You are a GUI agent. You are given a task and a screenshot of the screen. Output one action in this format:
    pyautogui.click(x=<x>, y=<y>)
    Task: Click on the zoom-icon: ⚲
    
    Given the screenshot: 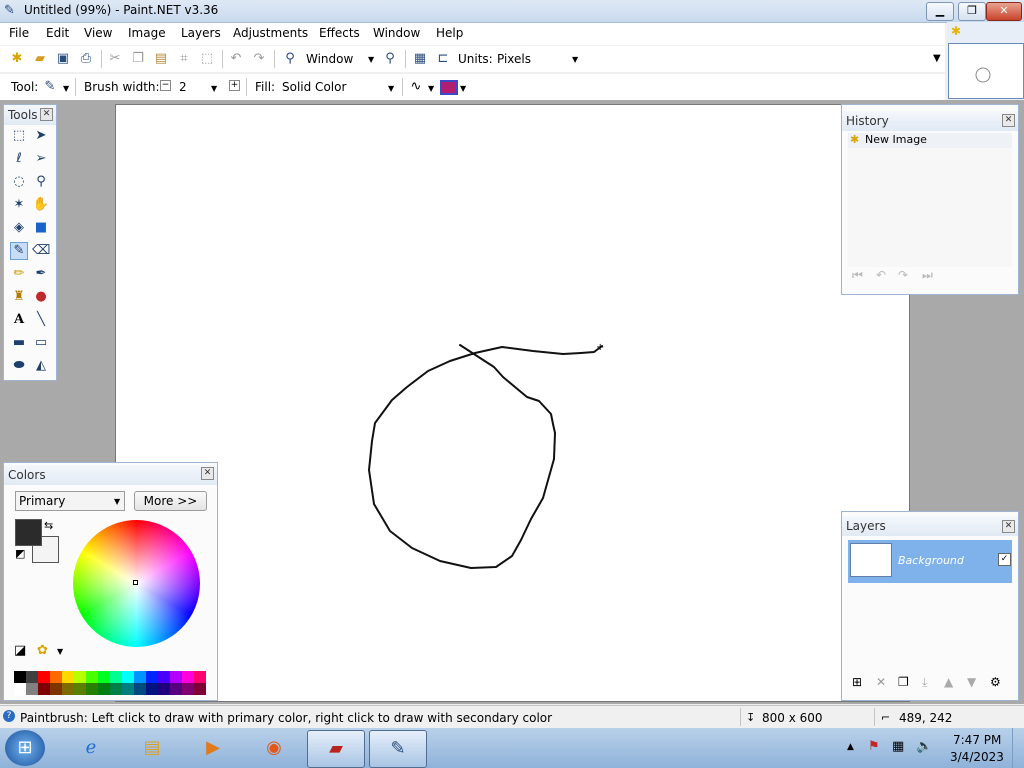 What is the action you would take?
    pyautogui.click(x=41, y=182)
    